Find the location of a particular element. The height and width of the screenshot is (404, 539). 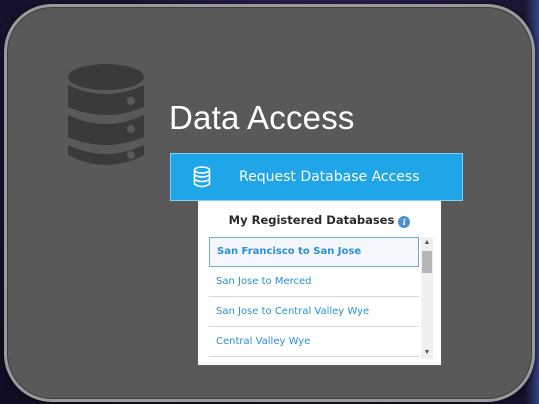

database-icon is located at coordinates (202, 177).